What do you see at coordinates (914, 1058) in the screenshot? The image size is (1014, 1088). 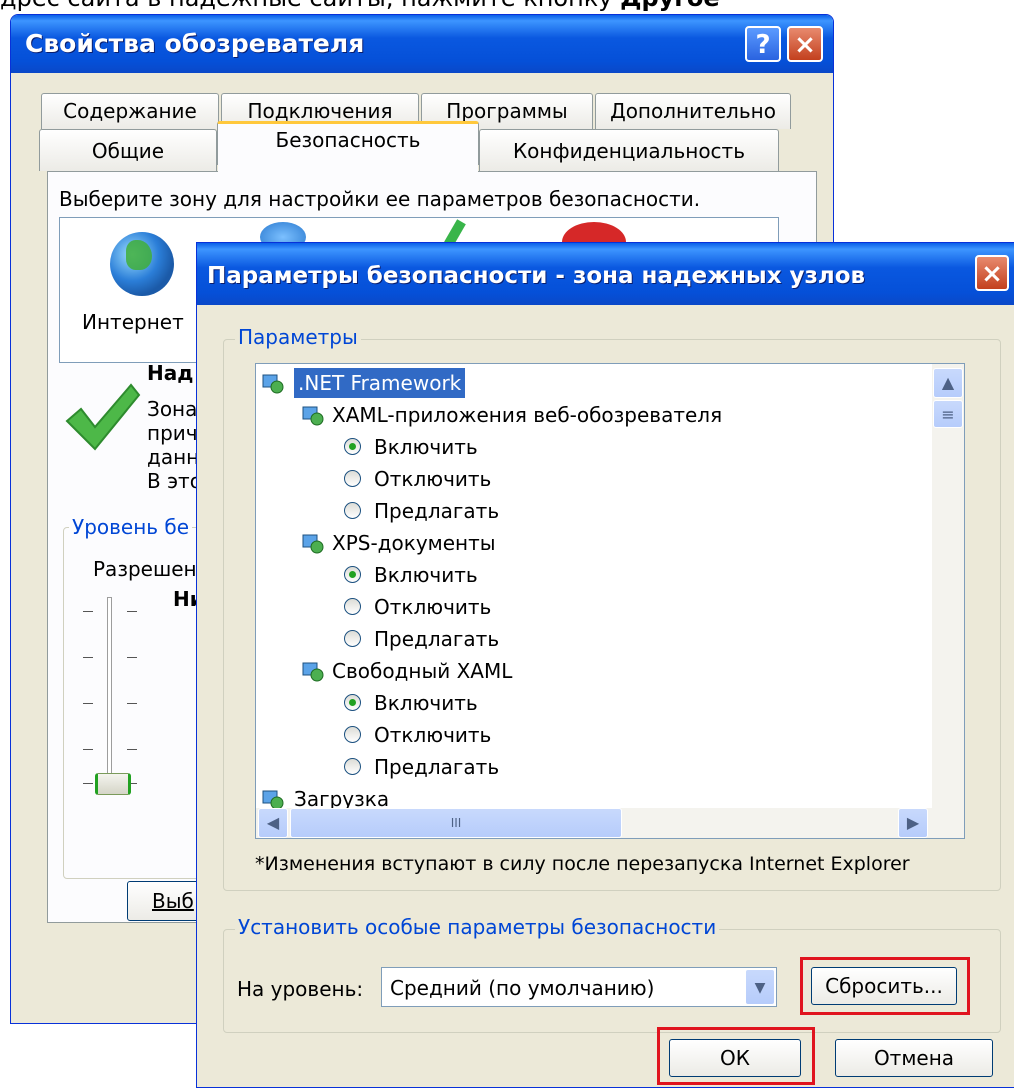 I see `cancel-button: Отмена` at bounding box center [914, 1058].